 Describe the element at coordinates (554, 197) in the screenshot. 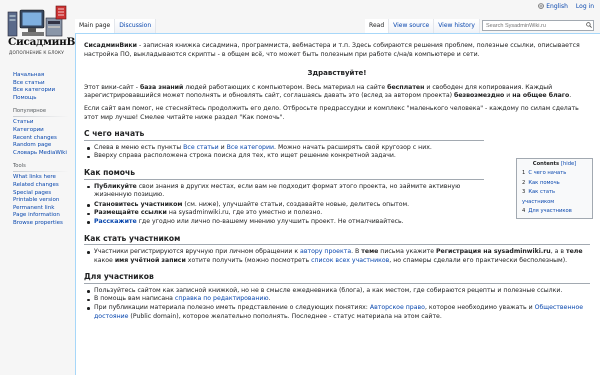

I see `toc-item: 3 Как стать участником` at that location.